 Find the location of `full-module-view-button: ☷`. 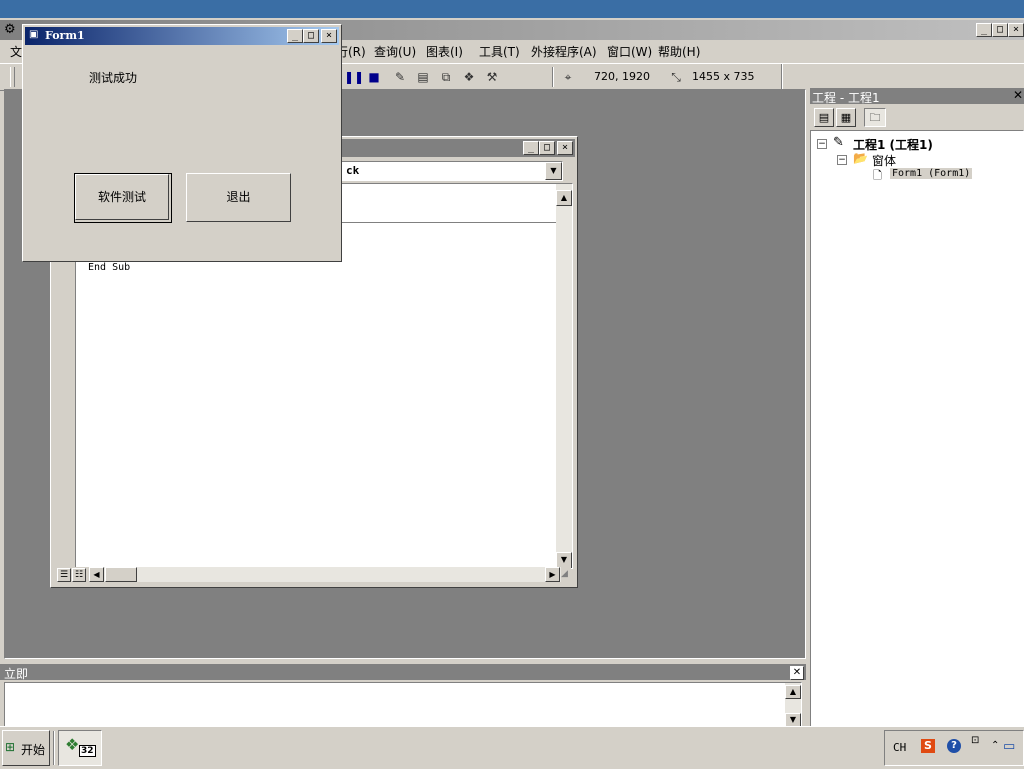

full-module-view-button: ☷ is located at coordinates (79, 575).